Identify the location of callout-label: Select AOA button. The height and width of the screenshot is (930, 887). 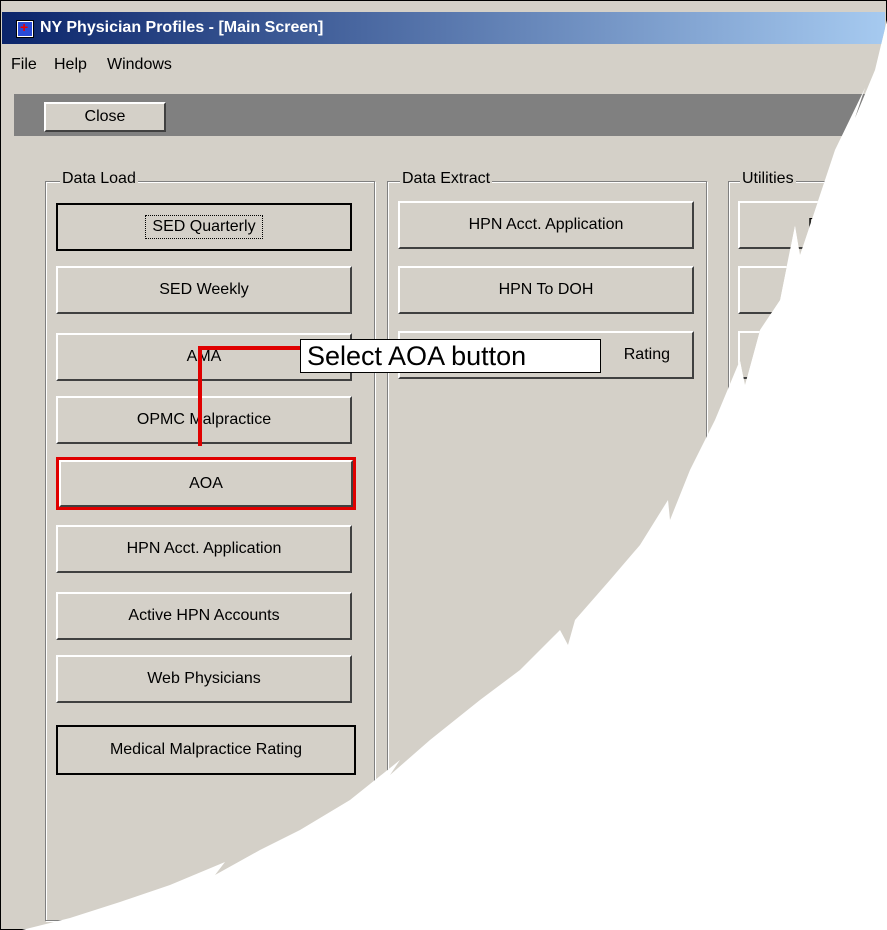
(450, 356).